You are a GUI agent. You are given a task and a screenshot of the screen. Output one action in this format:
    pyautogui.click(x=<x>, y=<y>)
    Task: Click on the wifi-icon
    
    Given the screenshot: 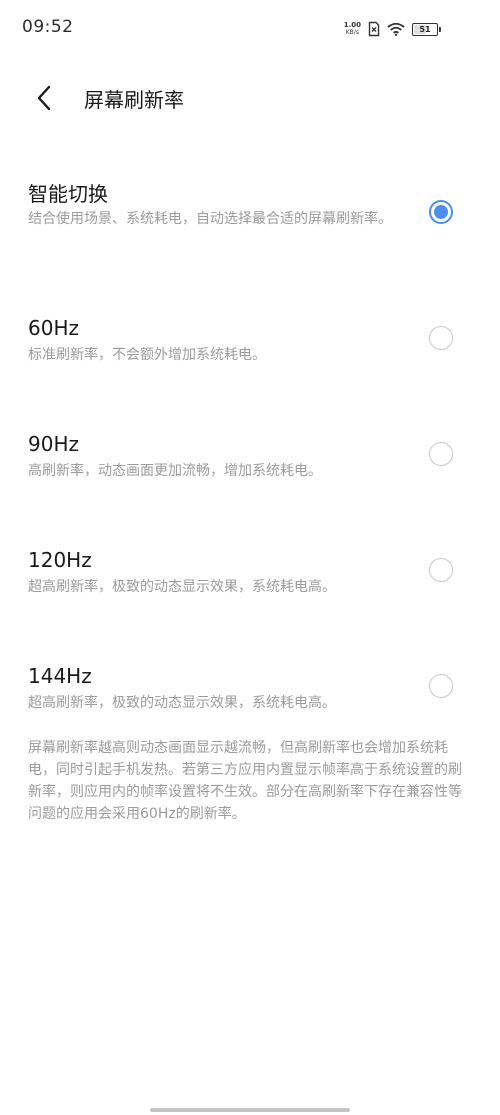 What is the action you would take?
    pyautogui.click(x=396, y=29)
    